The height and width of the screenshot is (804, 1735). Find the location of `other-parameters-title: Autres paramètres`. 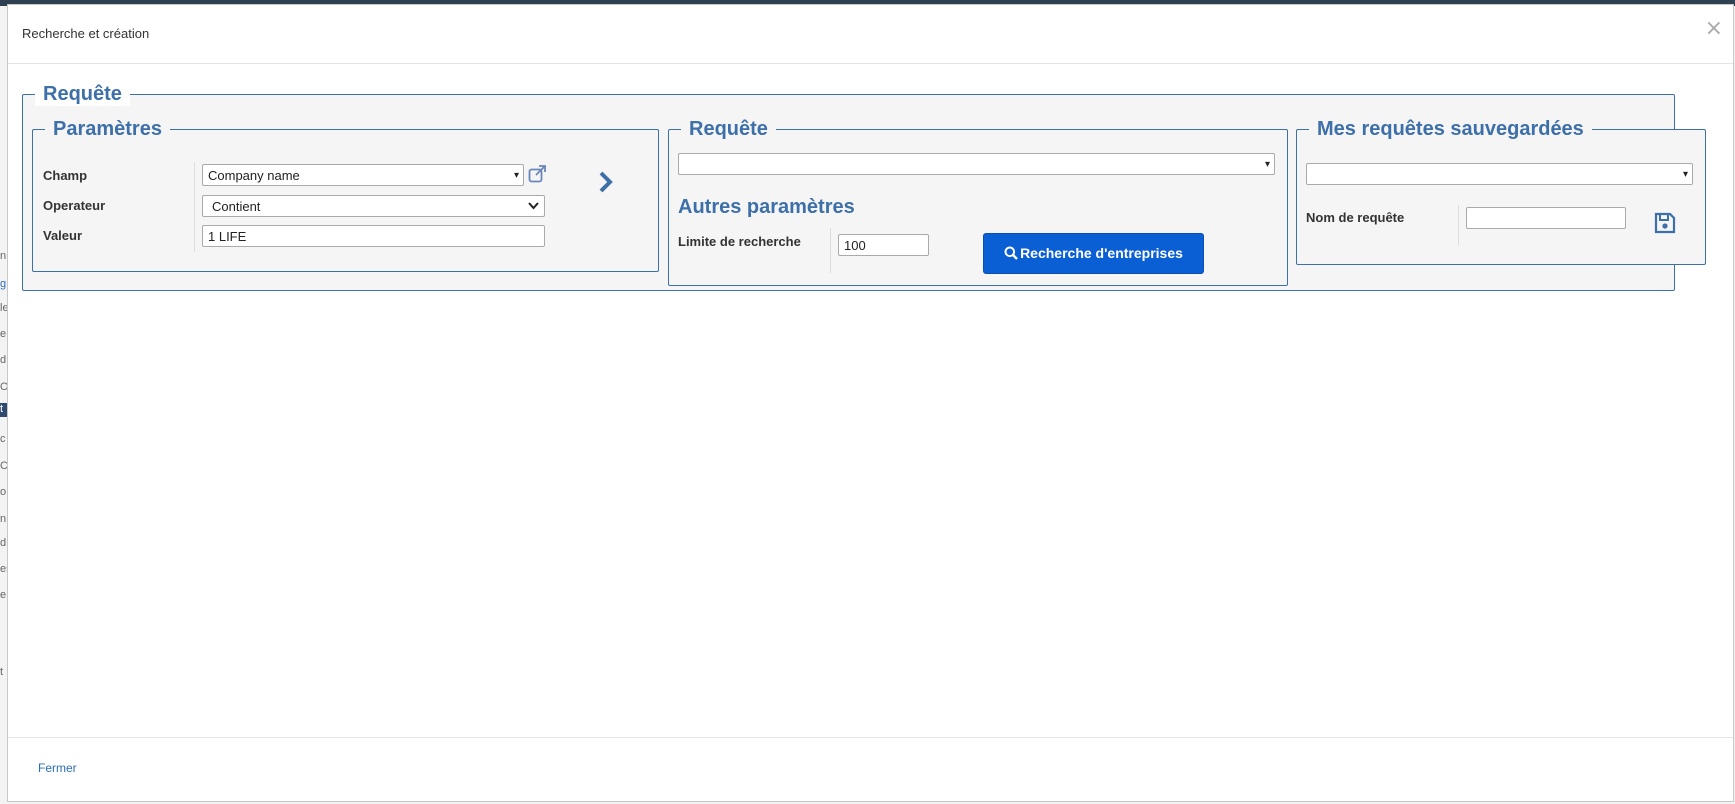

other-parameters-title: Autres paramètres is located at coordinates (766, 207).